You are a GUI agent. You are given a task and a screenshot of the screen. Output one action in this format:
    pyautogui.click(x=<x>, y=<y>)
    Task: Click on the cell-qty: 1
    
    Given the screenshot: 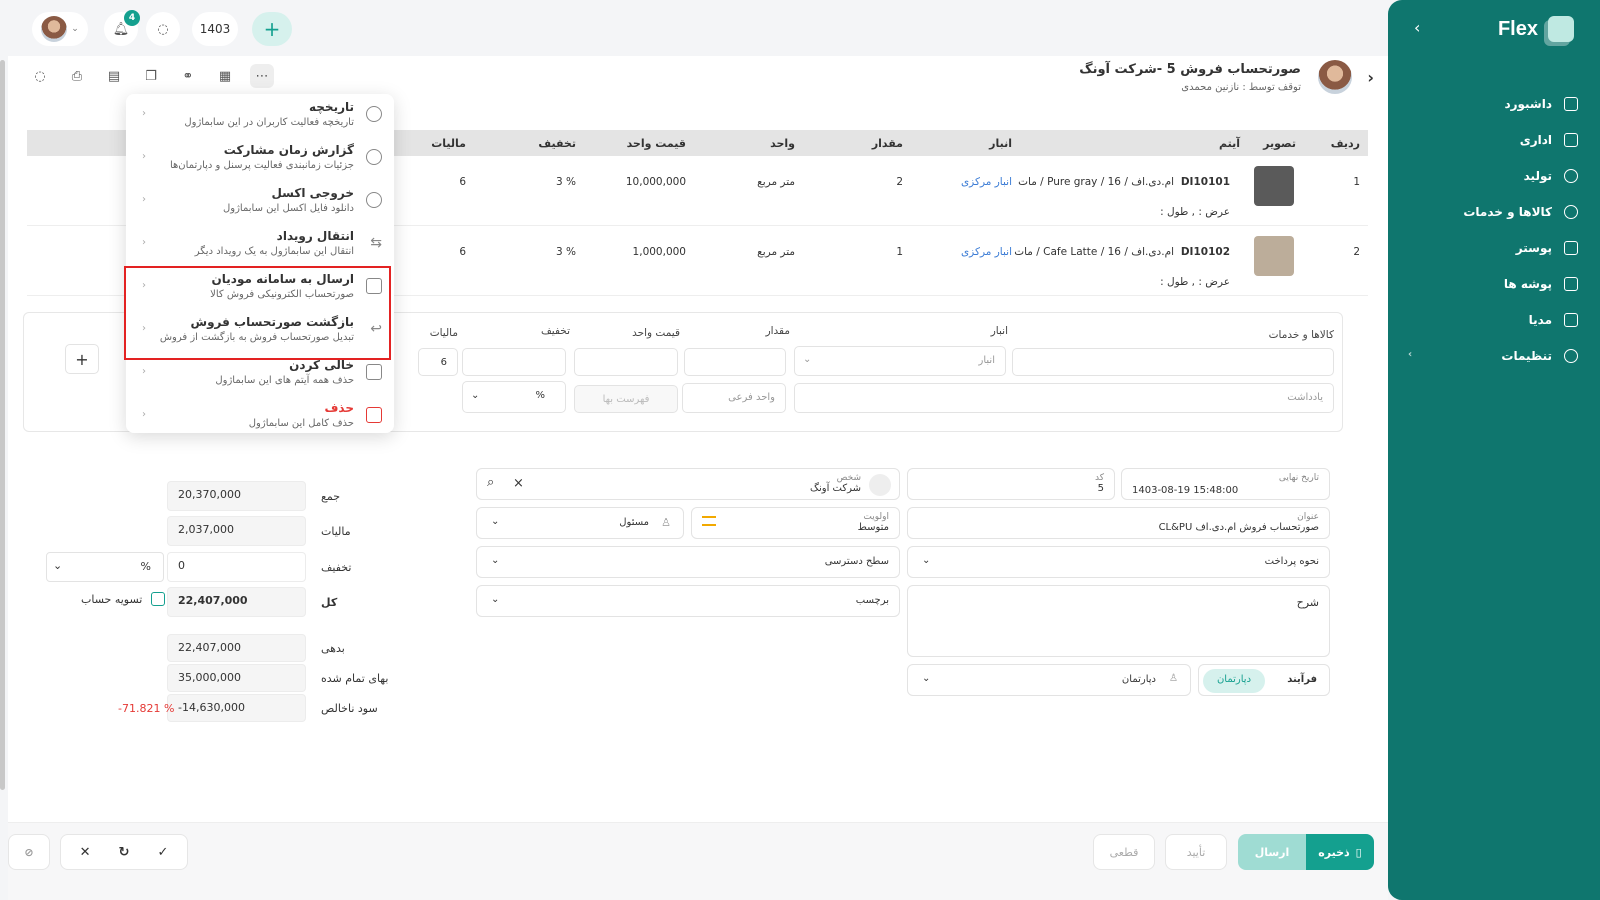 What is the action you would take?
    pyautogui.click(x=899, y=252)
    